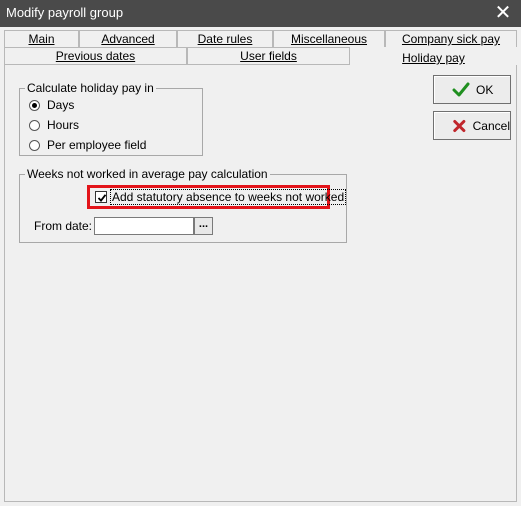  Describe the element at coordinates (87, 145) in the screenshot. I see `radio-per-employee-field: Per employee field` at that location.